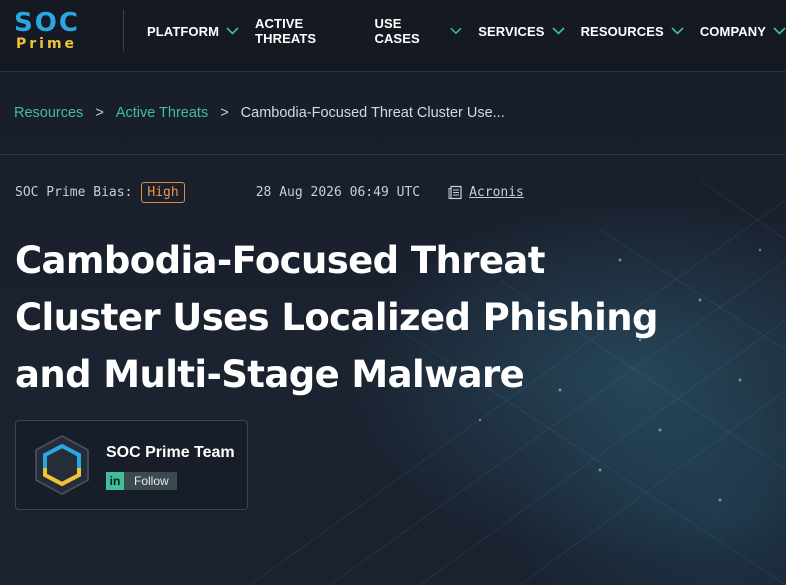 This screenshot has height=585, width=786. Describe the element at coordinates (455, 192) in the screenshot. I see `document-icon` at that location.